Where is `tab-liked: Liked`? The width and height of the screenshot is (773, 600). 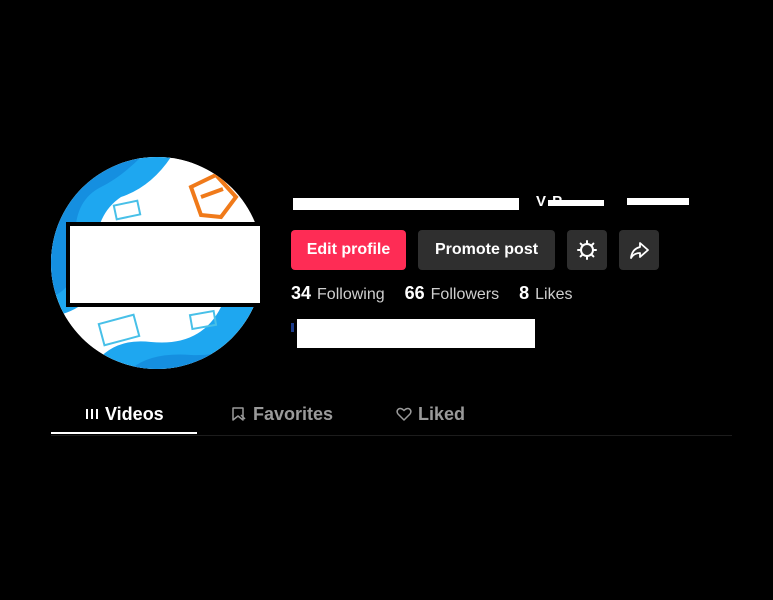
tab-liked: Liked is located at coordinates (430, 414).